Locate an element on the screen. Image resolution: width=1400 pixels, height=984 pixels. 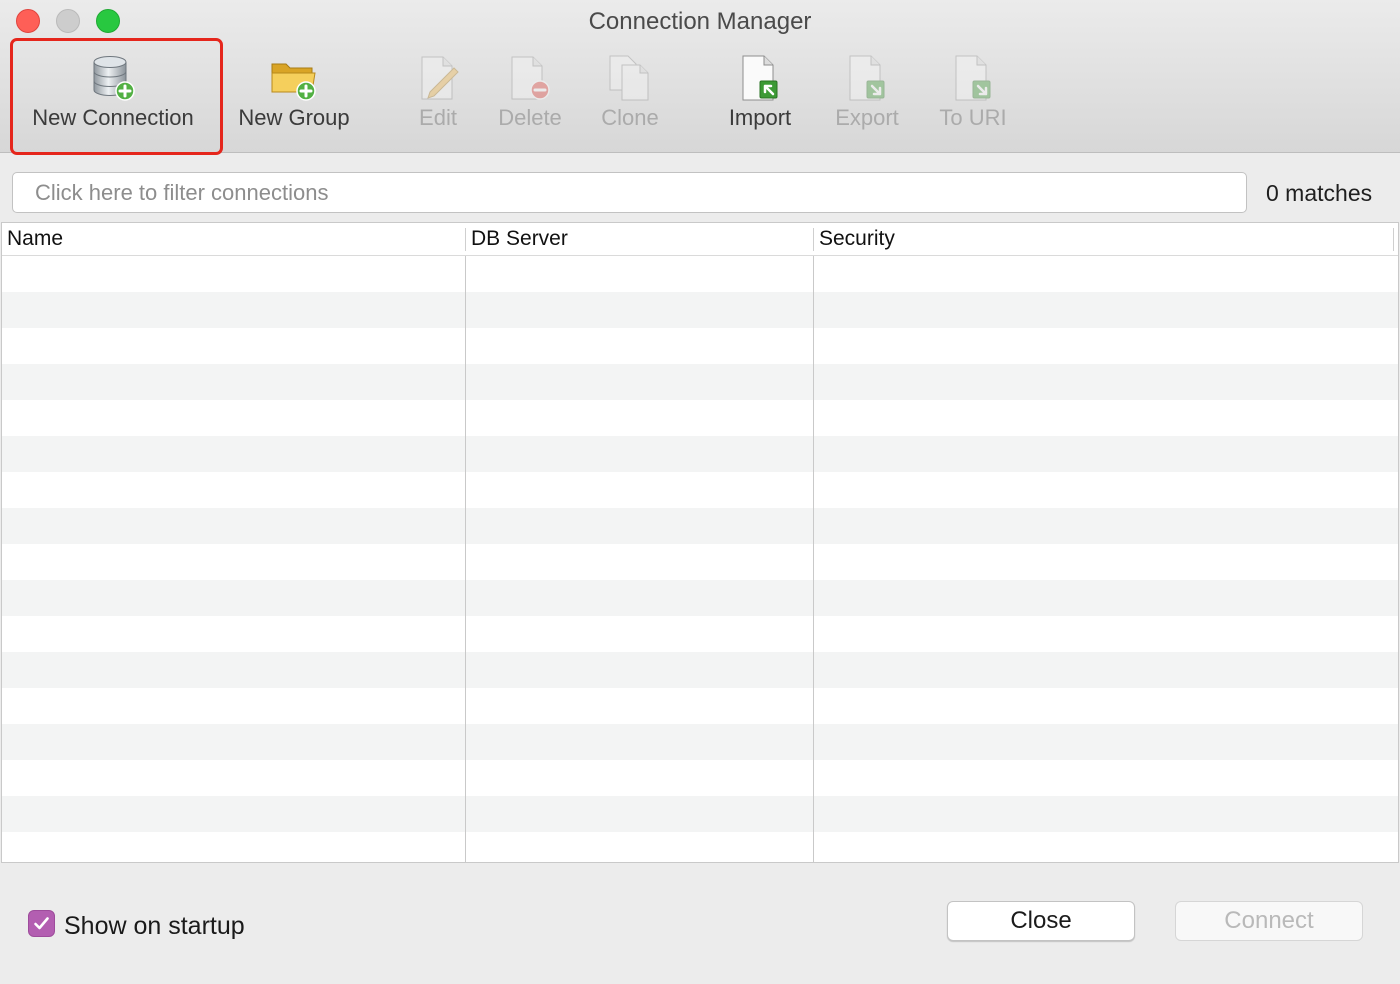
column-header-name: Name is located at coordinates (35, 239).